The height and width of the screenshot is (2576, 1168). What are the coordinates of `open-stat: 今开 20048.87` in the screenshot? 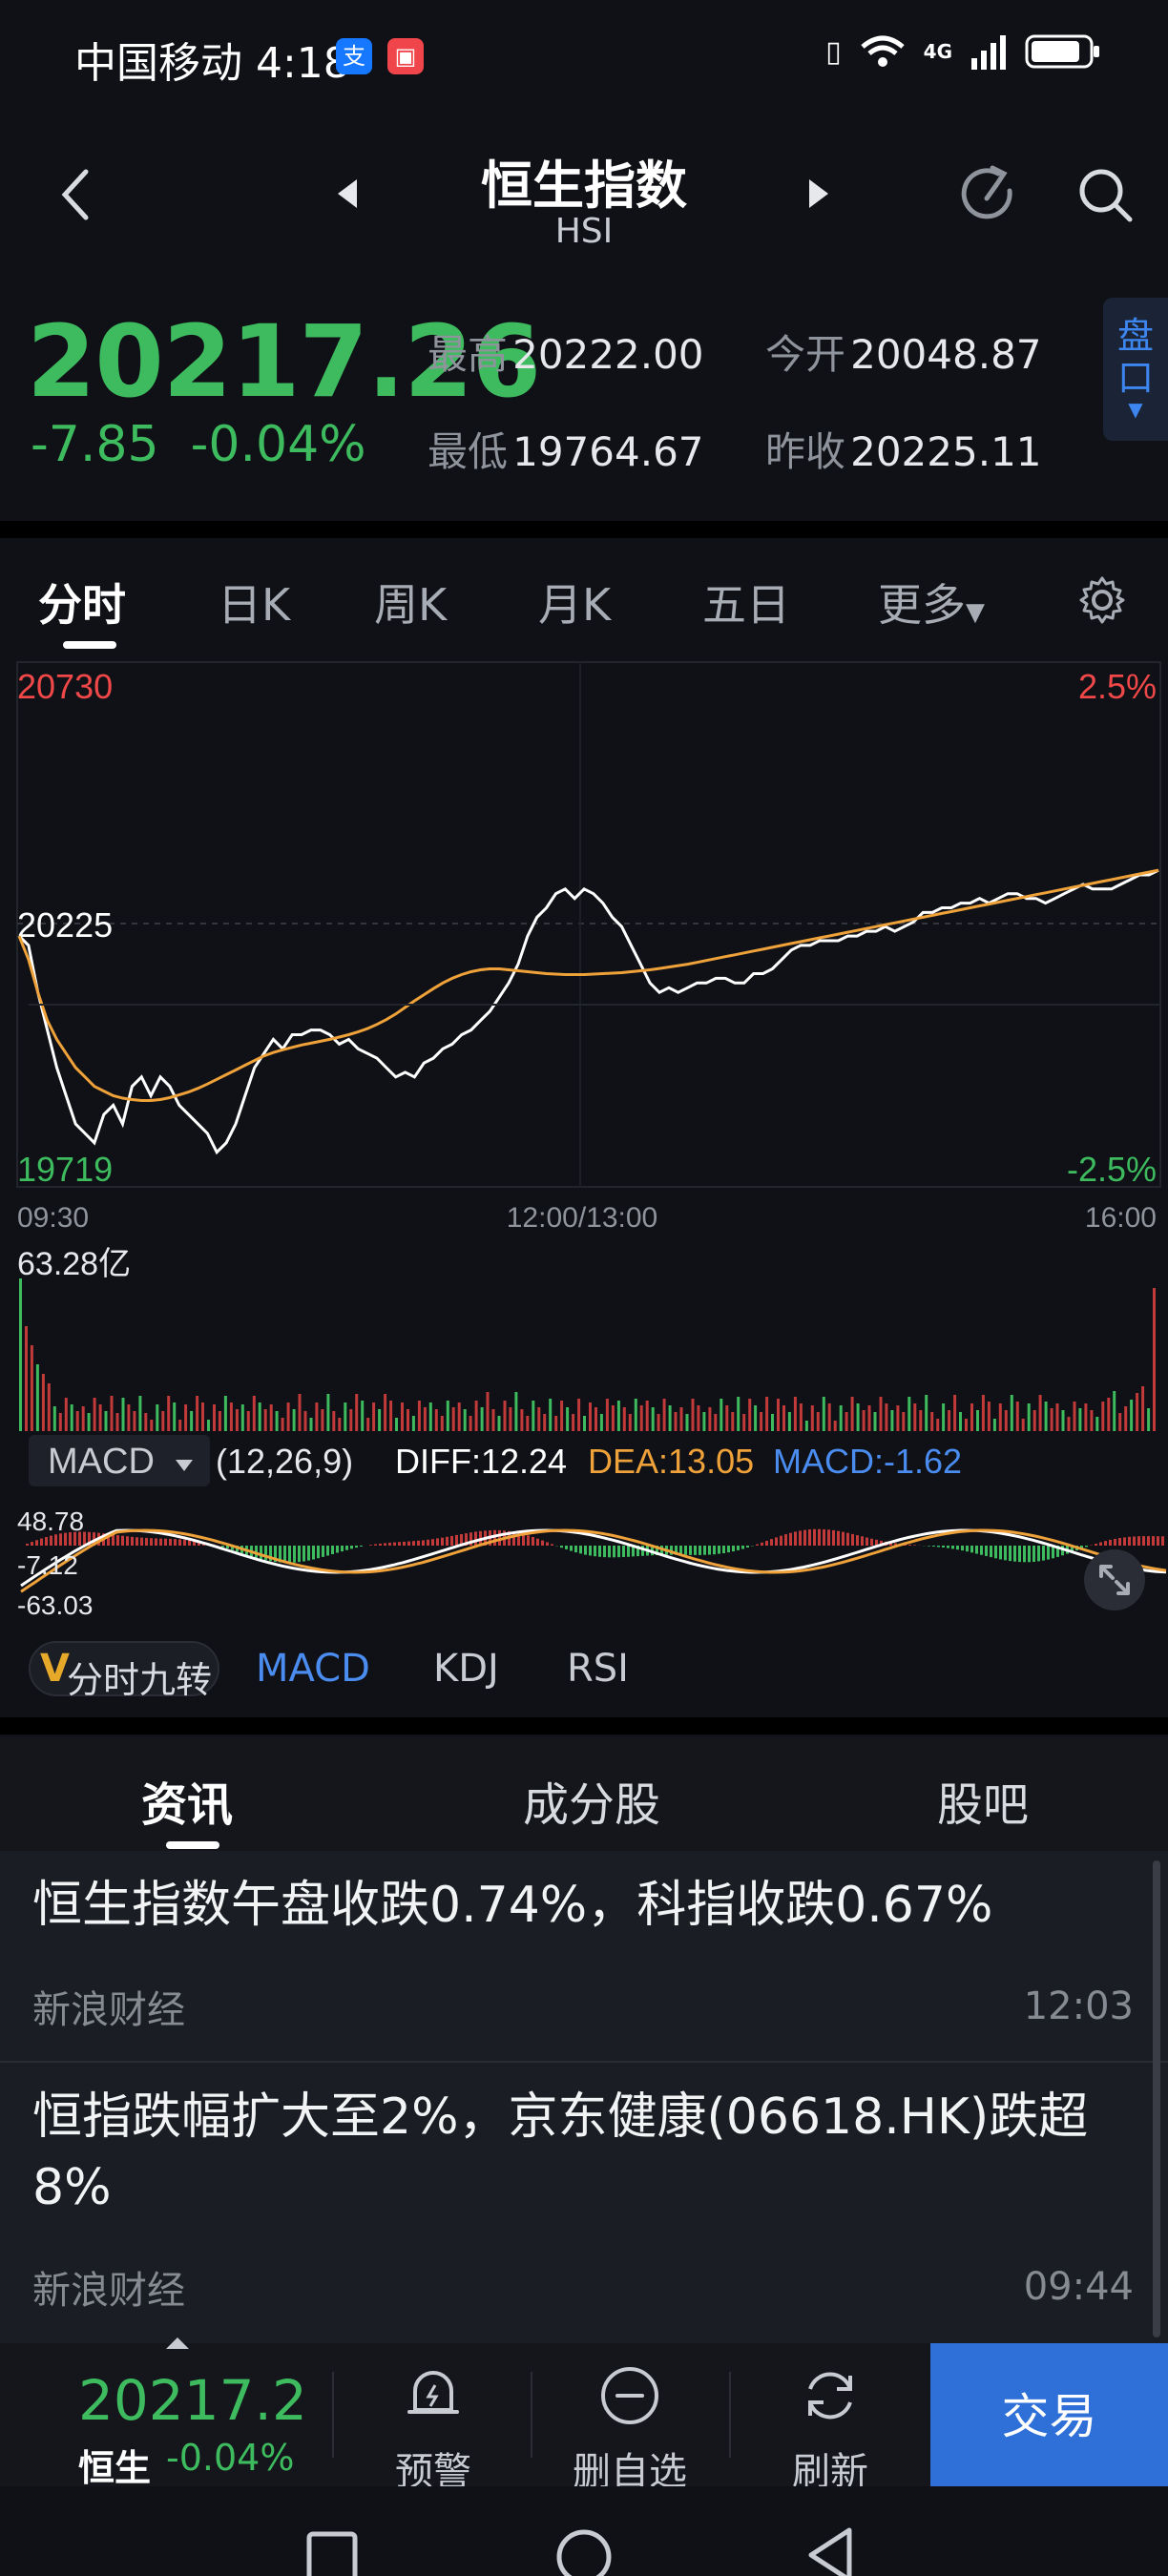 It's located at (904, 351).